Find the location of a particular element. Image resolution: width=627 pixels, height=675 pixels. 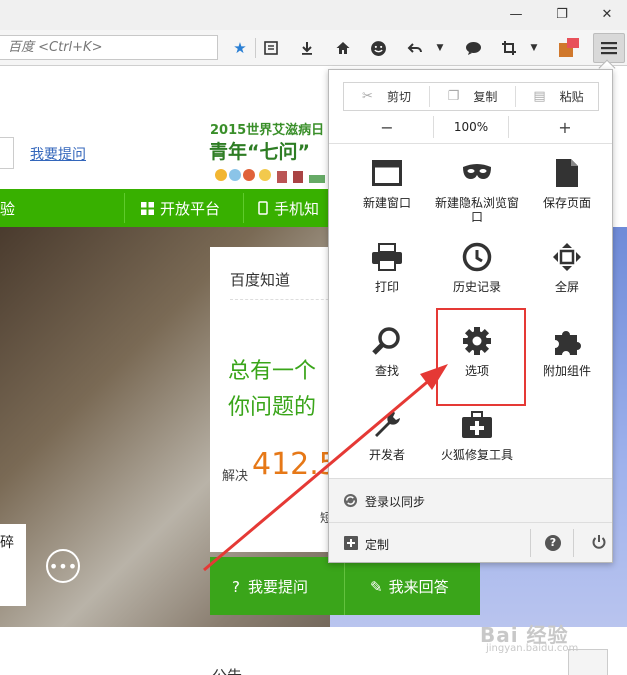

fullscreen-button: 全屏 is located at coordinates (567, 267).